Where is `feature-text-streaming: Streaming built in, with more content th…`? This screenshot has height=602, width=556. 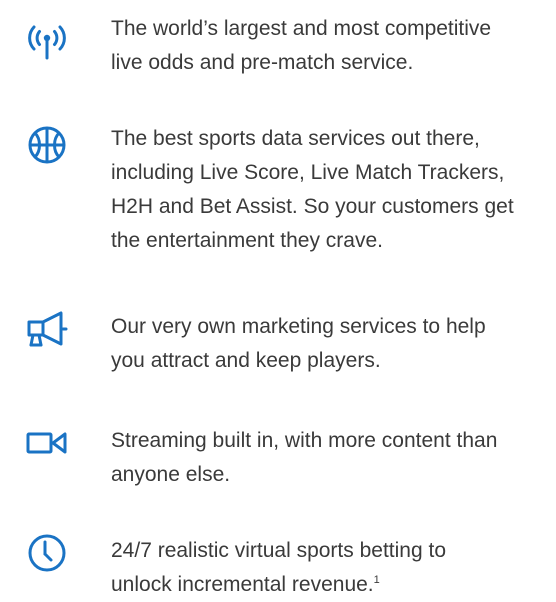 feature-text-streaming: Streaming built in, with more content th… is located at coordinates (331, 458).